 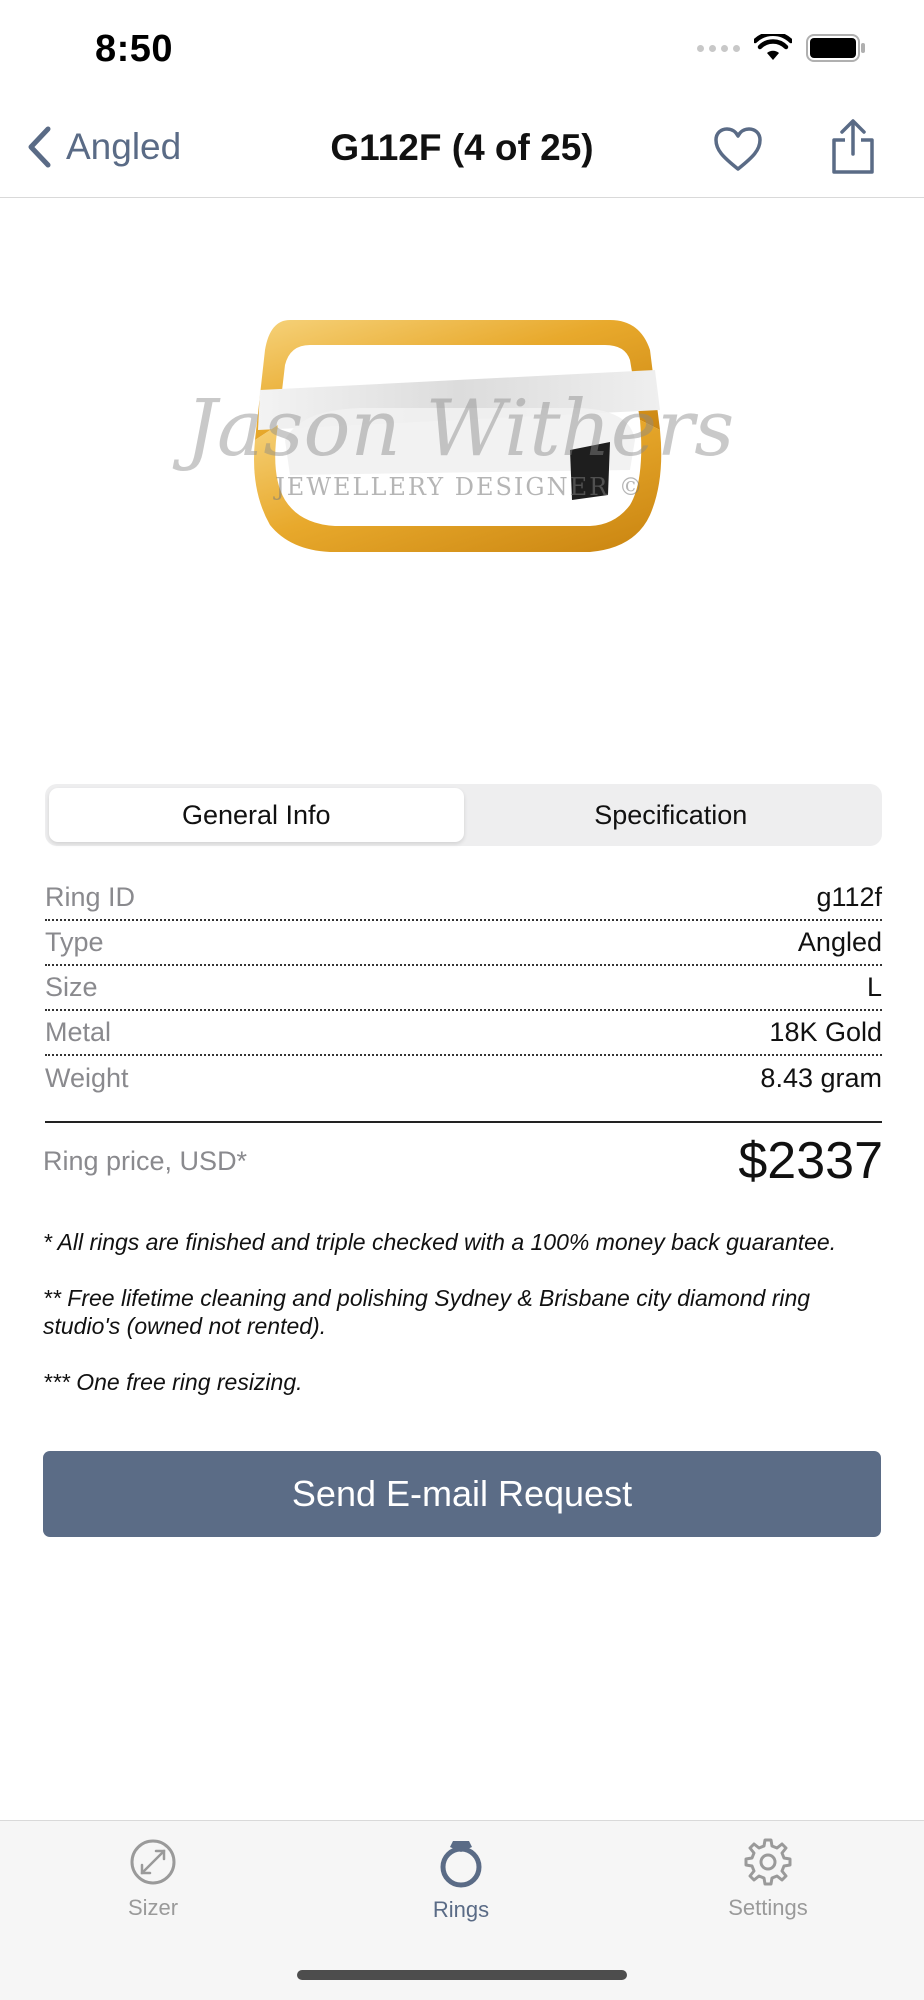 I want to click on detail-value: Angled, so click(x=839, y=942).